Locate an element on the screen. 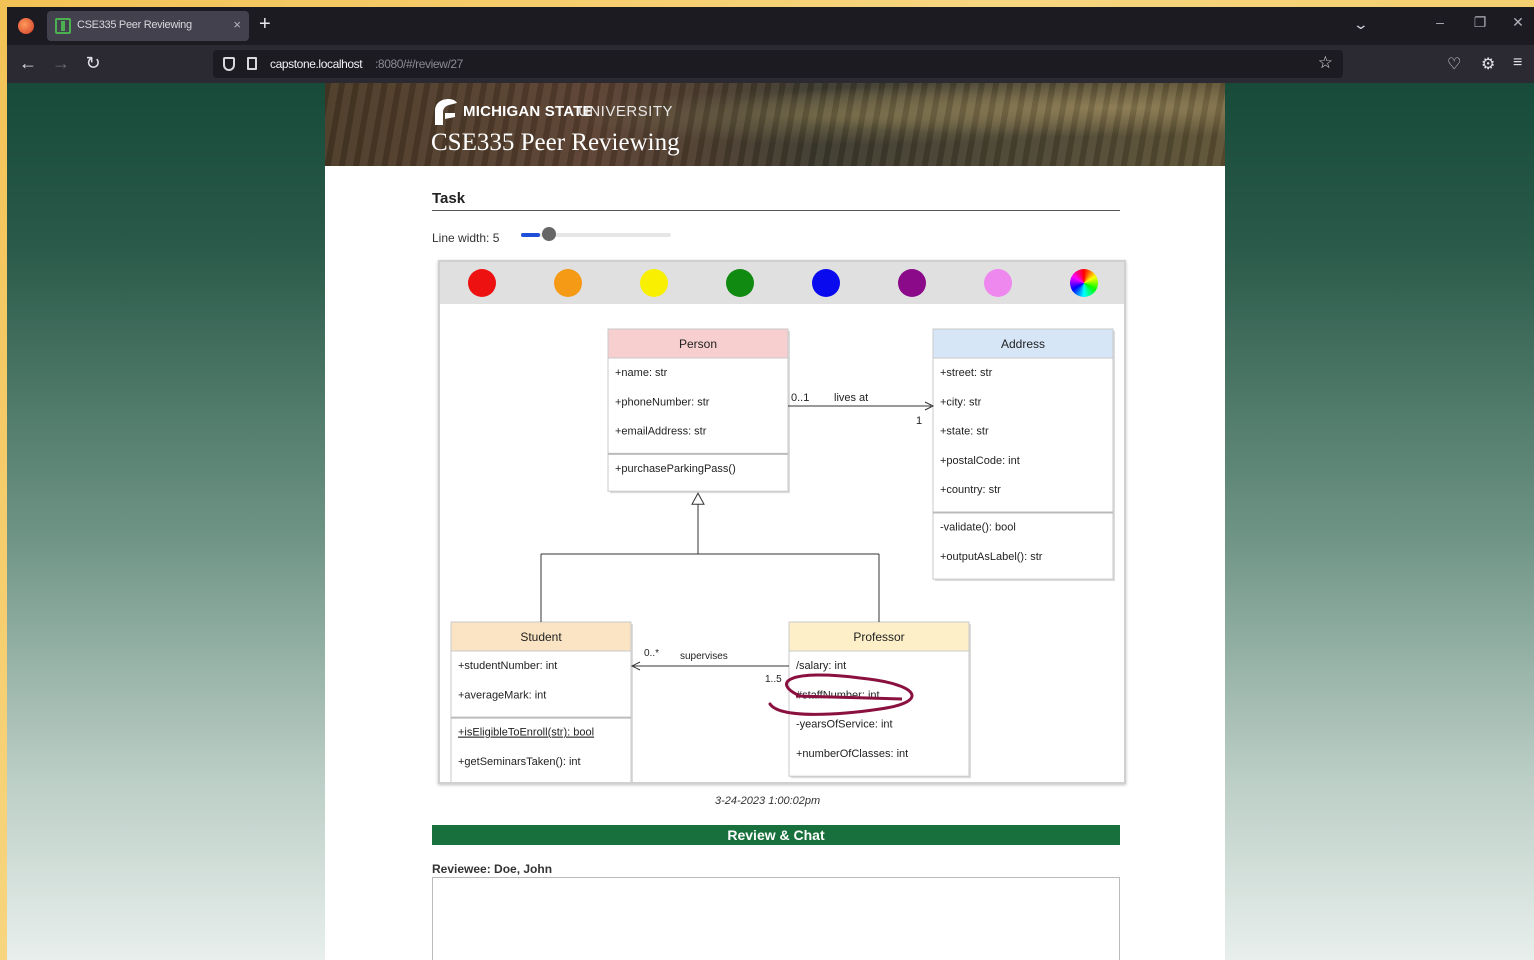 This screenshot has width=1534, height=960. bookmark-star-icon: ☆ is located at coordinates (1325, 63).